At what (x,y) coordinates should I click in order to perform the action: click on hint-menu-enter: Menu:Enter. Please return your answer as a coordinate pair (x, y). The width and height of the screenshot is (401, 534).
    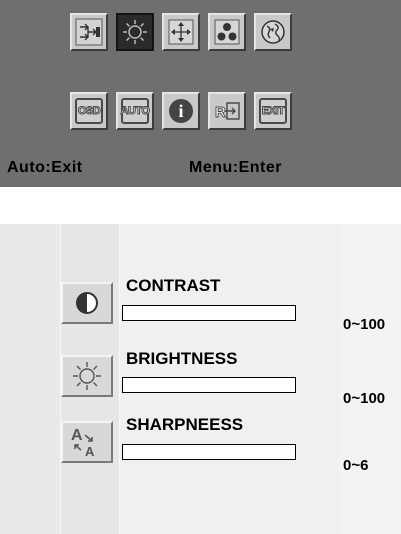
    Looking at the image, I should click on (235, 167).